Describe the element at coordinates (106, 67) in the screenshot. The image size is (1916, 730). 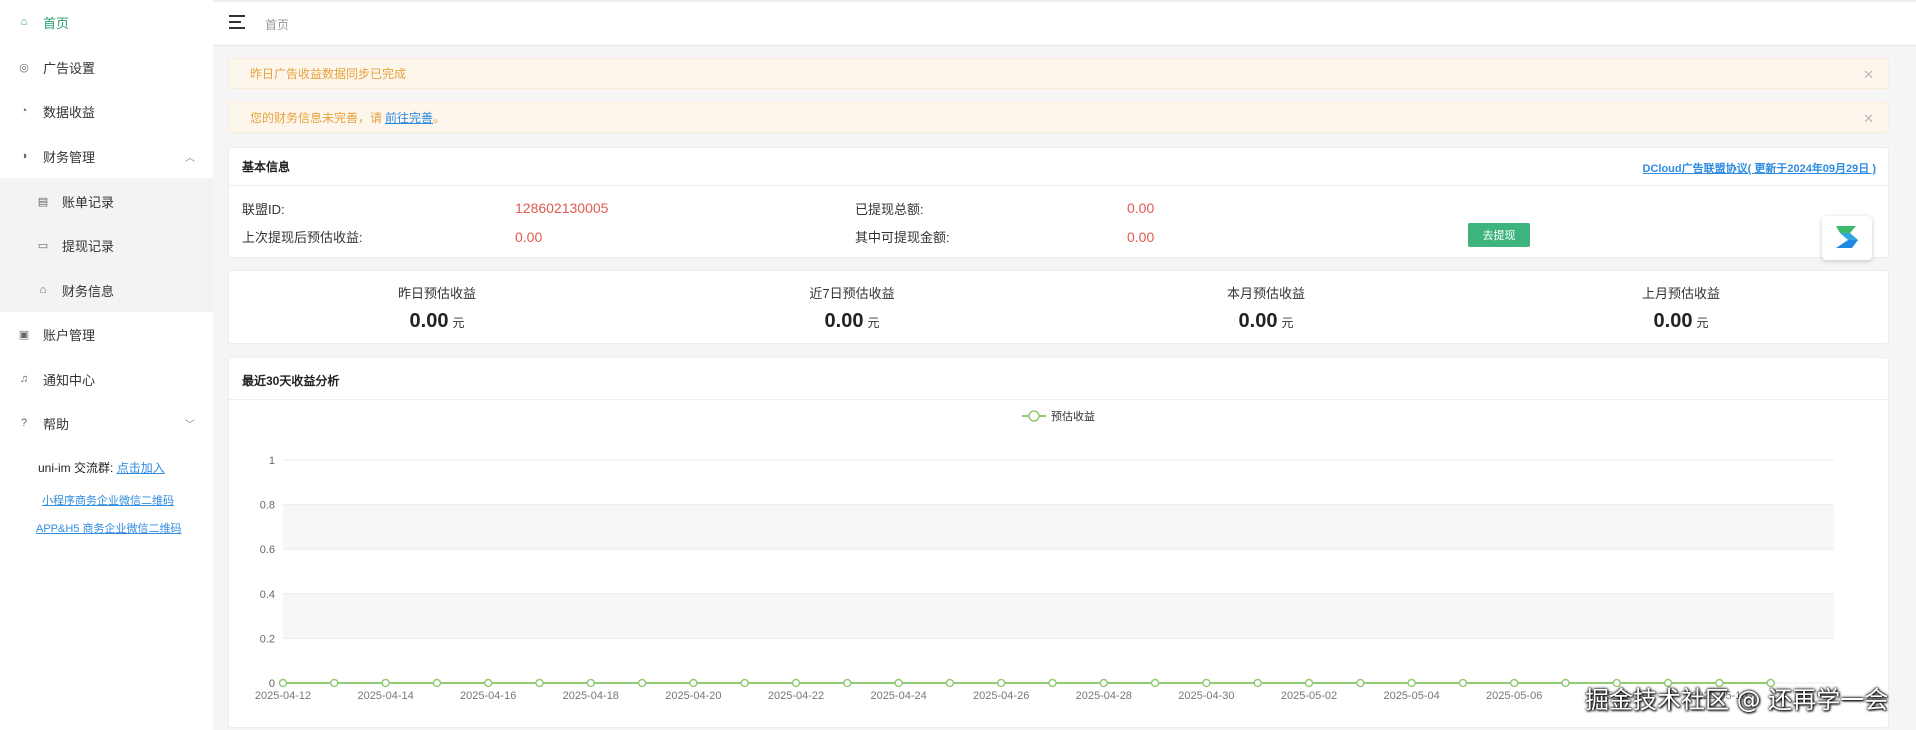
I see `sidebar-item-ad-settings: ◎ 广告设置` at that location.